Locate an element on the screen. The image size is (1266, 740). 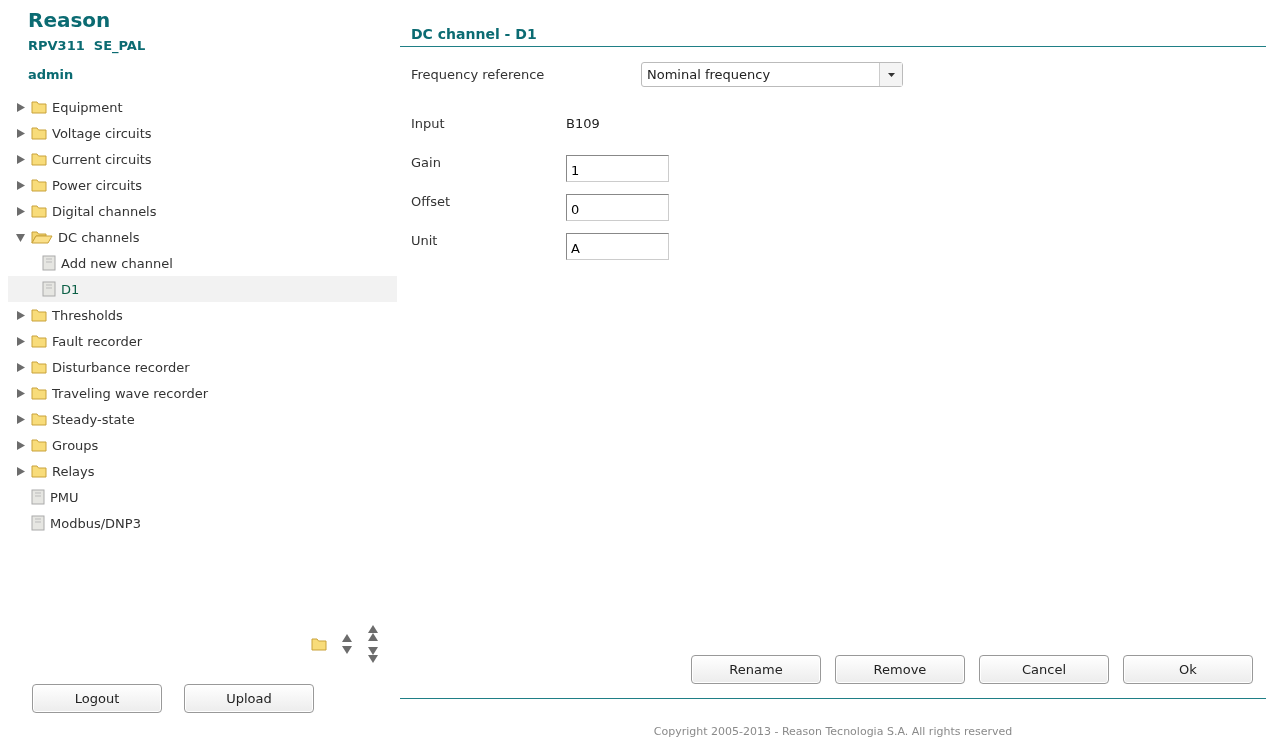
collapse-arrow-icon is located at coordinates (20, 237).